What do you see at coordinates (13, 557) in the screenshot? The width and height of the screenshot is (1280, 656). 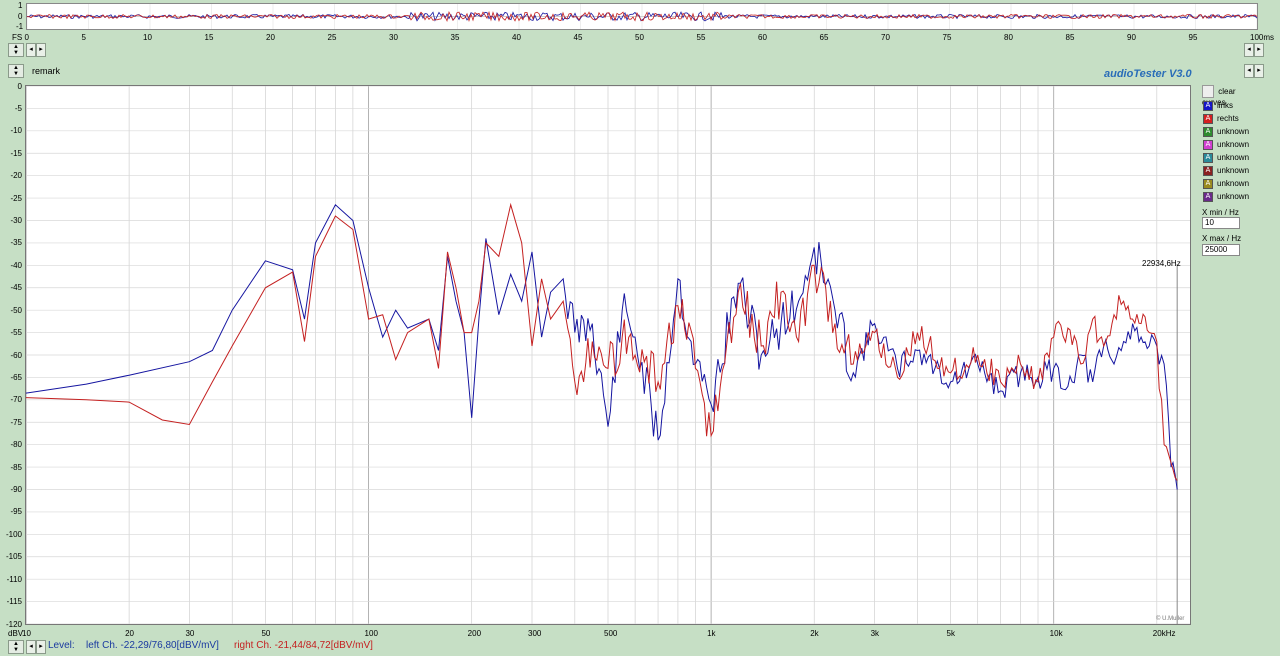 I see `y-tick-label: -105` at bounding box center [13, 557].